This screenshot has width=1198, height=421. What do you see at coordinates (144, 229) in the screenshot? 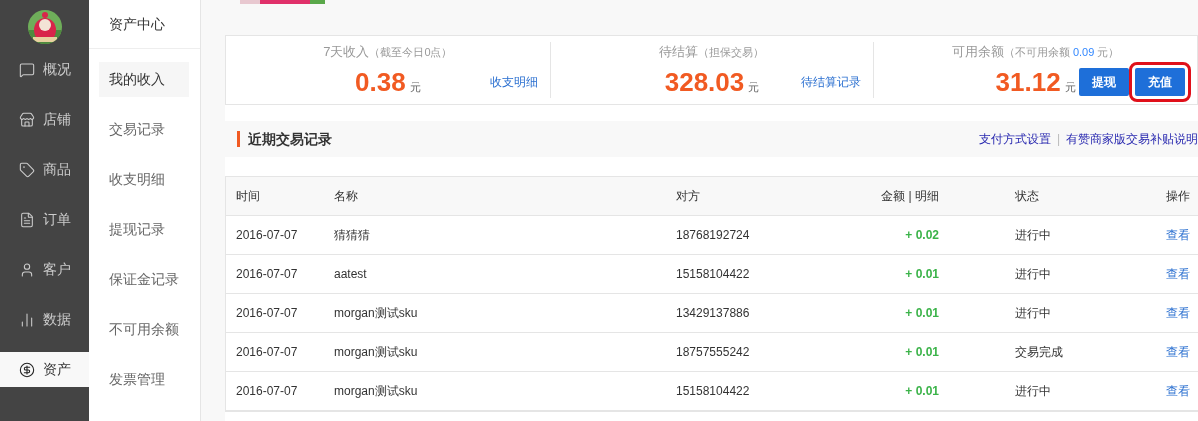
I see `subnav-item: 提现记录` at bounding box center [144, 229].